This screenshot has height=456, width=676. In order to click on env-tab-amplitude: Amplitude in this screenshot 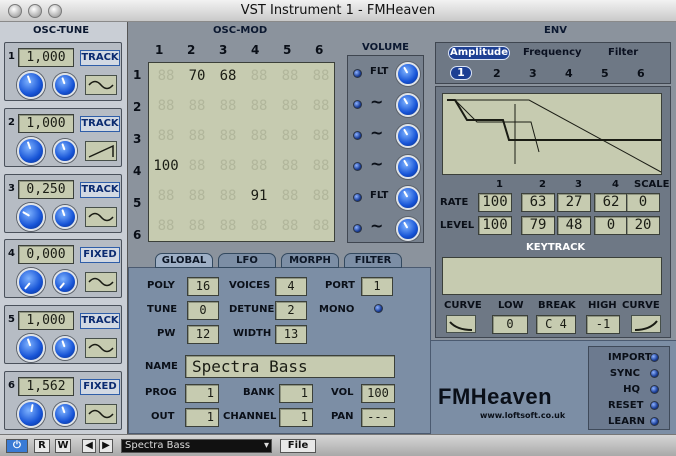, I will do `click(479, 53)`.